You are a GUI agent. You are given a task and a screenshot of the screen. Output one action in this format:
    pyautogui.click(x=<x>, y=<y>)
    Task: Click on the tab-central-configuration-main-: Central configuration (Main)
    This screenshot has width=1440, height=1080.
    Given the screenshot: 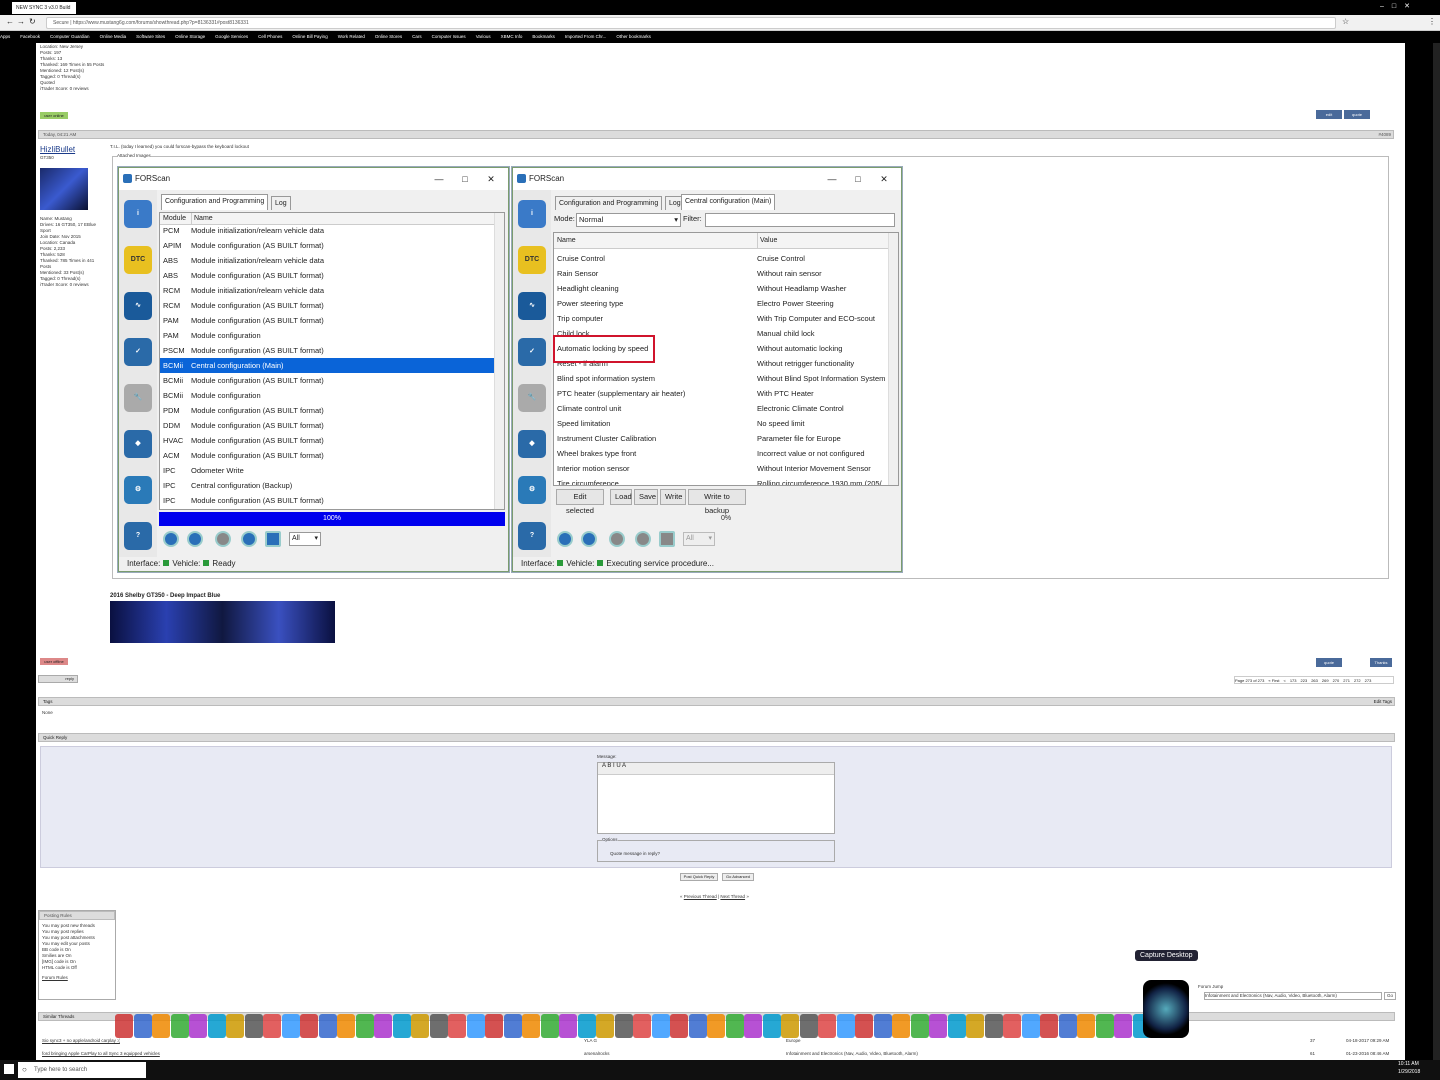 What is the action you would take?
    pyautogui.click(x=728, y=202)
    